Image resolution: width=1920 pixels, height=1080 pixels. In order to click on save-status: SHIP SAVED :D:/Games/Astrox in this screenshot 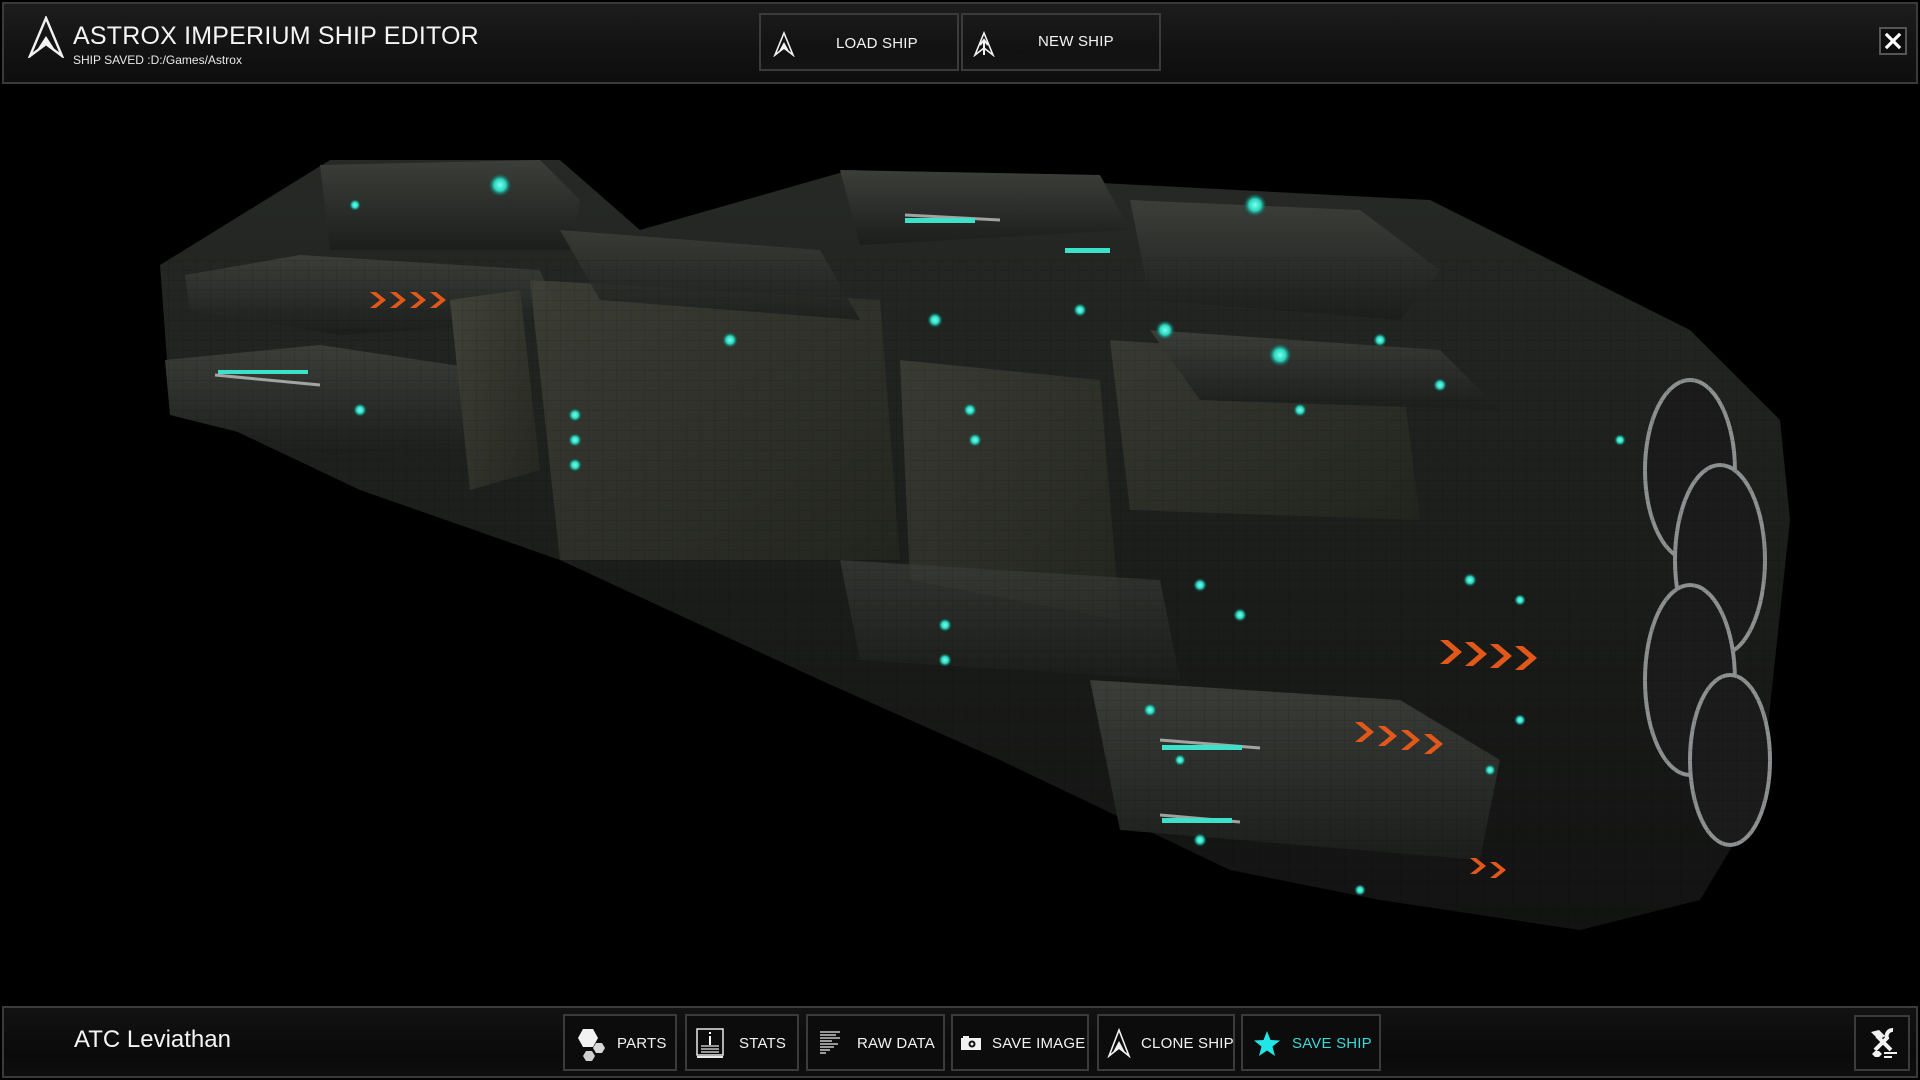, I will do `click(157, 60)`.